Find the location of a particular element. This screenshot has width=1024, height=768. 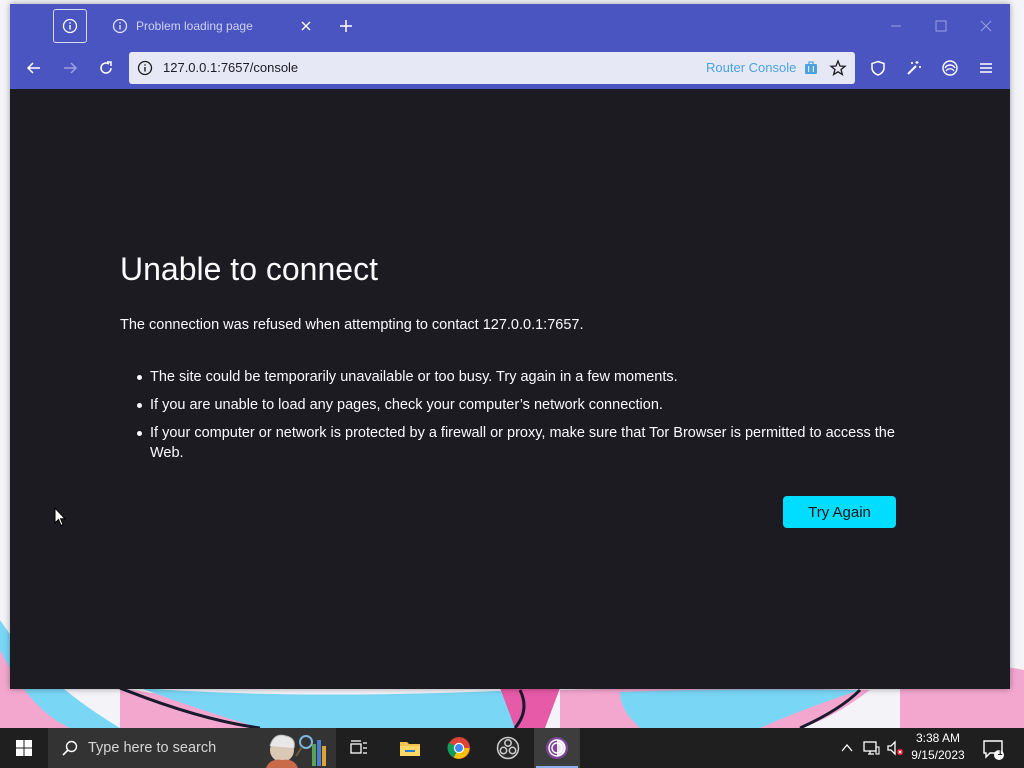

tor-circuit-button is located at coordinates (950, 68).